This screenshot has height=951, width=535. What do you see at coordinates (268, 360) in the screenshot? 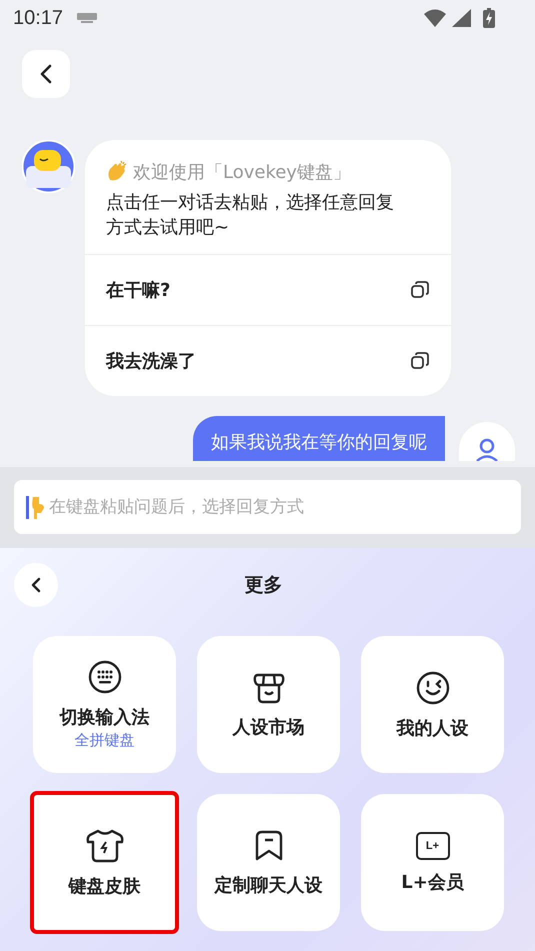
I see `reply-option: 我去洗澡了` at bounding box center [268, 360].